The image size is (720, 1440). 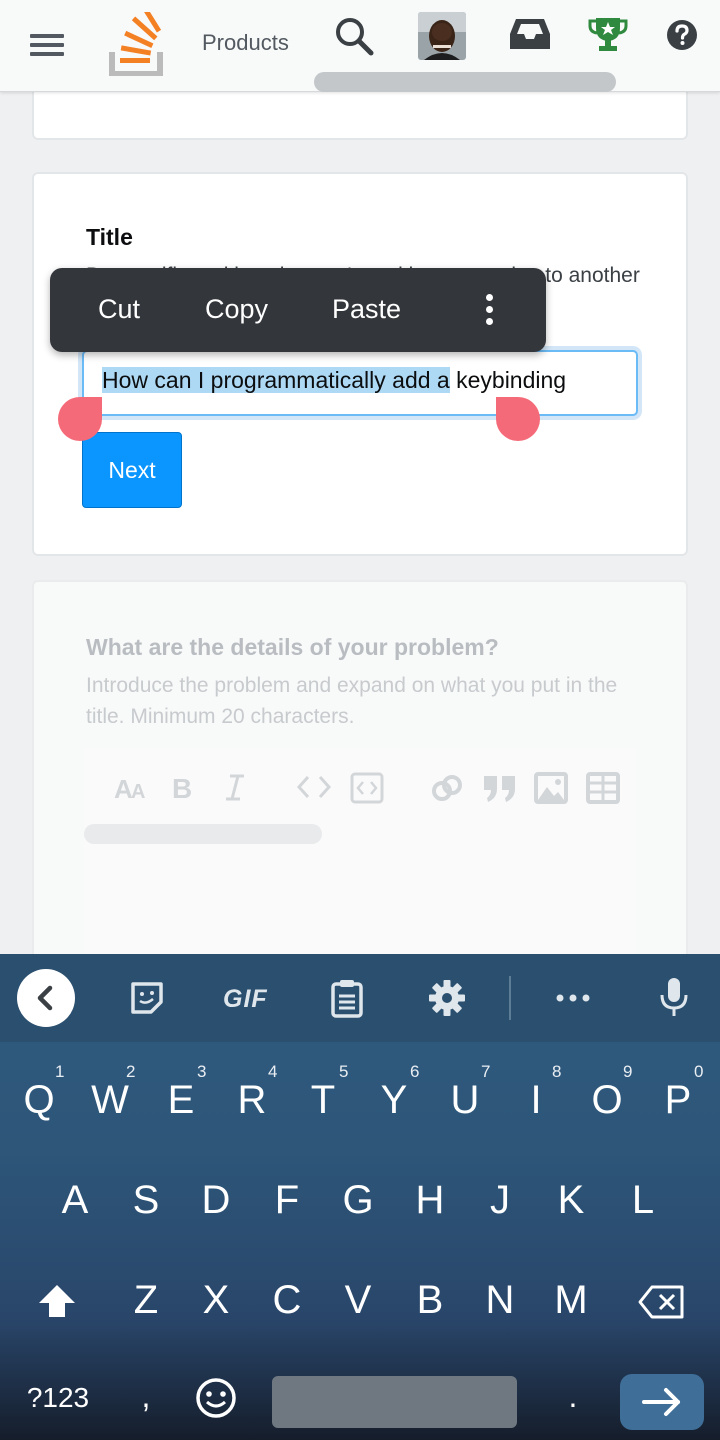 What do you see at coordinates (216, 1398) in the screenshot?
I see `emoji-icon` at bounding box center [216, 1398].